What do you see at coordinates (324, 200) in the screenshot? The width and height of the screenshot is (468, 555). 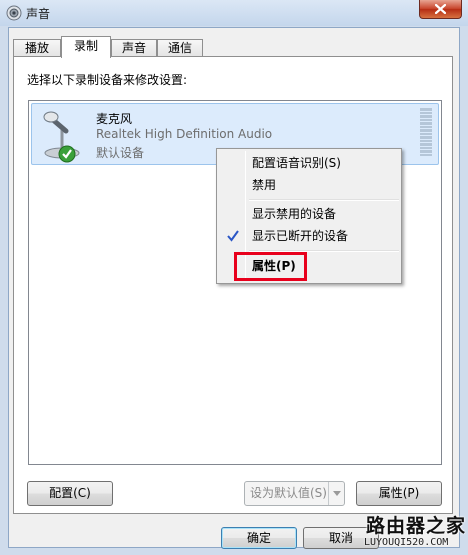 I see `menu-separator` at bounding box center [324, 200].